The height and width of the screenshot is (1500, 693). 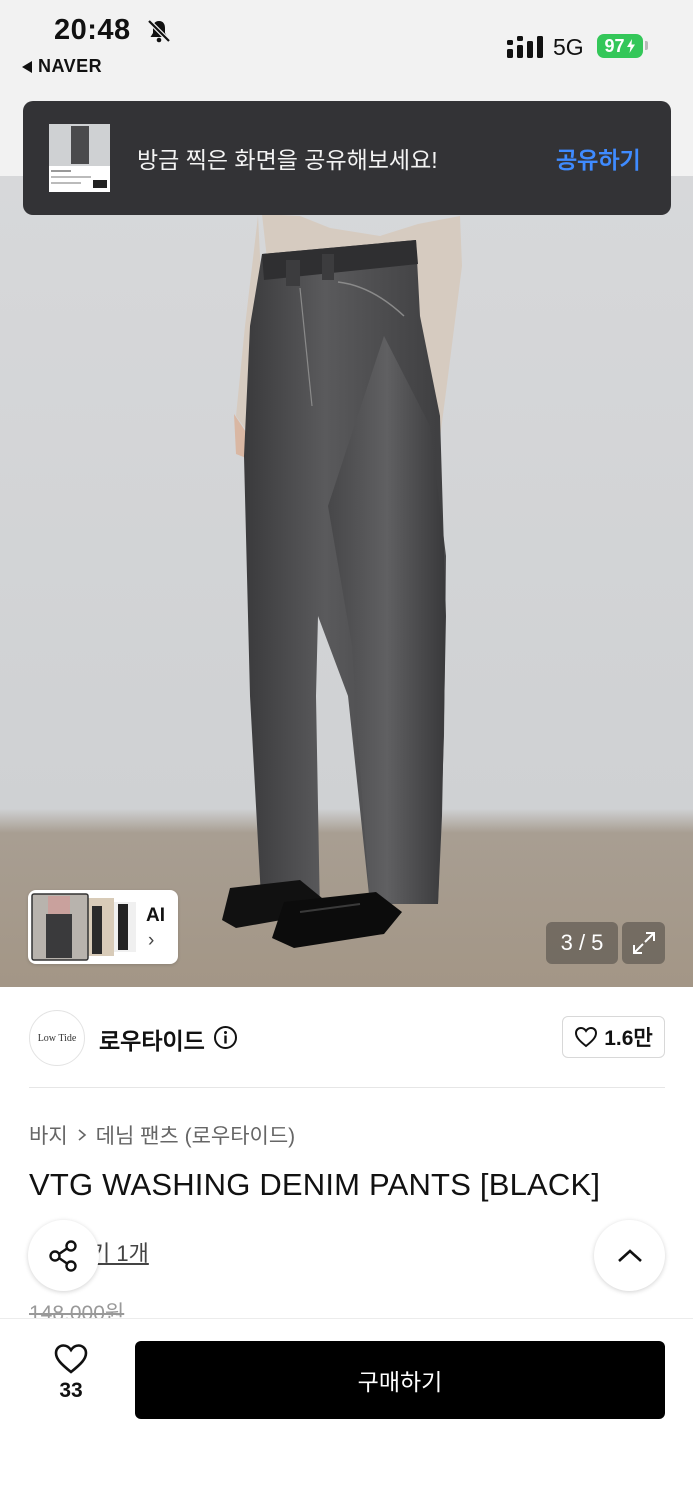 I want to click on thumbnail-image, so click(x=79, y=156).